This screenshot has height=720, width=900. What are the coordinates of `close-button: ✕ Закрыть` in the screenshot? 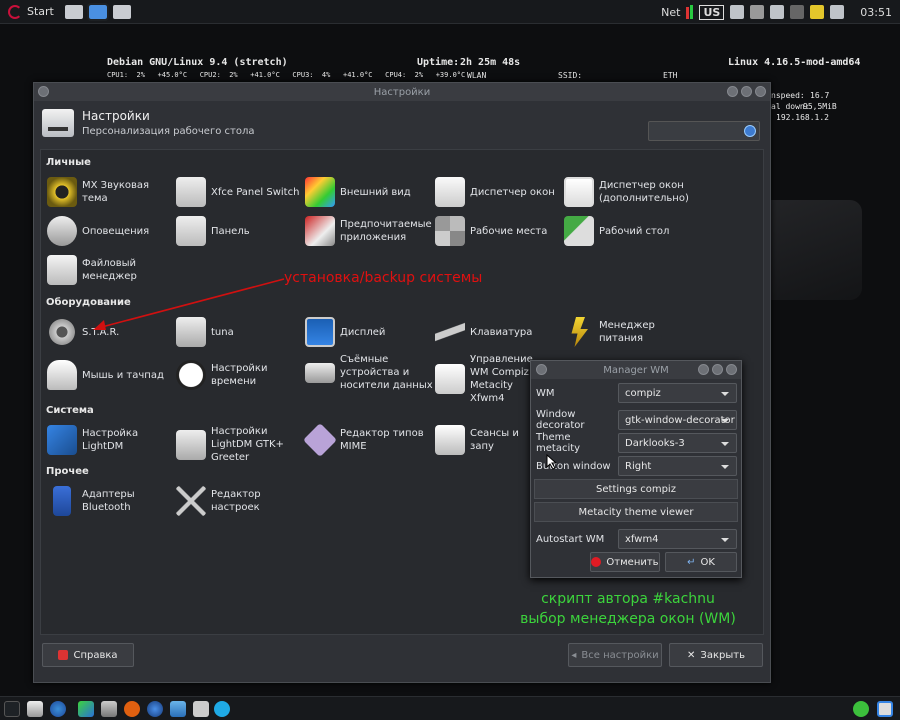 It's located at (716, 655).